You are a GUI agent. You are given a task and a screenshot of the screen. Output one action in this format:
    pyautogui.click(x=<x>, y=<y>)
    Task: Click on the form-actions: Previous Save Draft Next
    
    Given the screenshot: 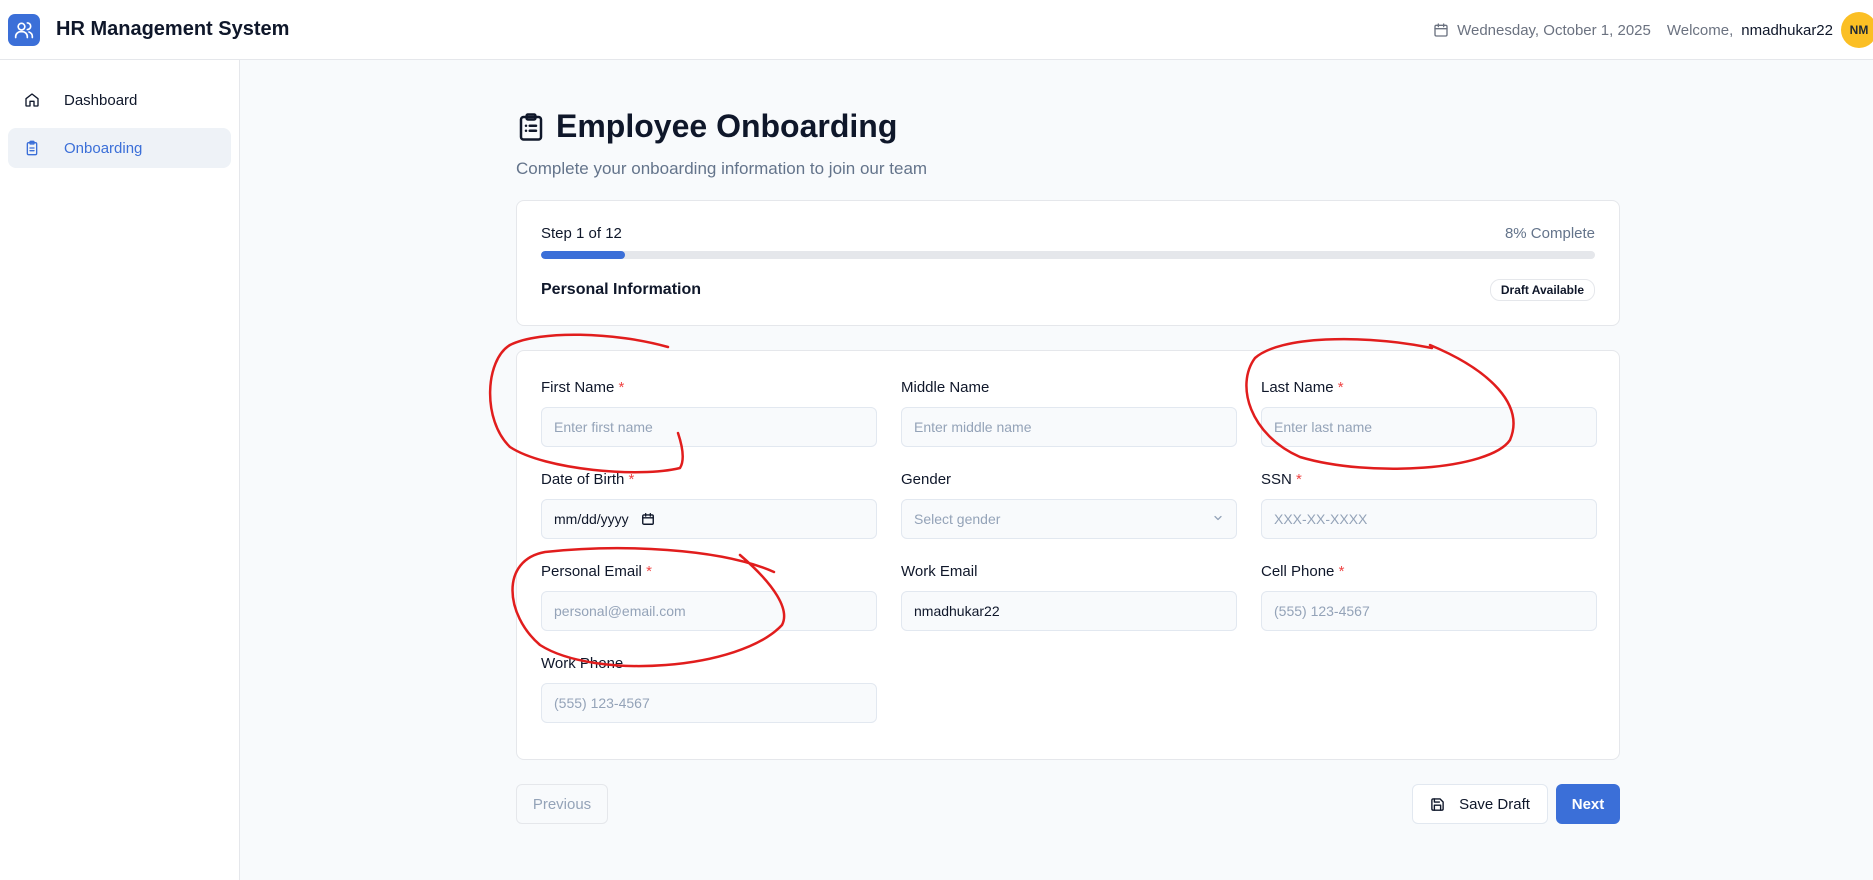 What is the action you would take?
    pyautogui.click(x=1068, y=804)
    